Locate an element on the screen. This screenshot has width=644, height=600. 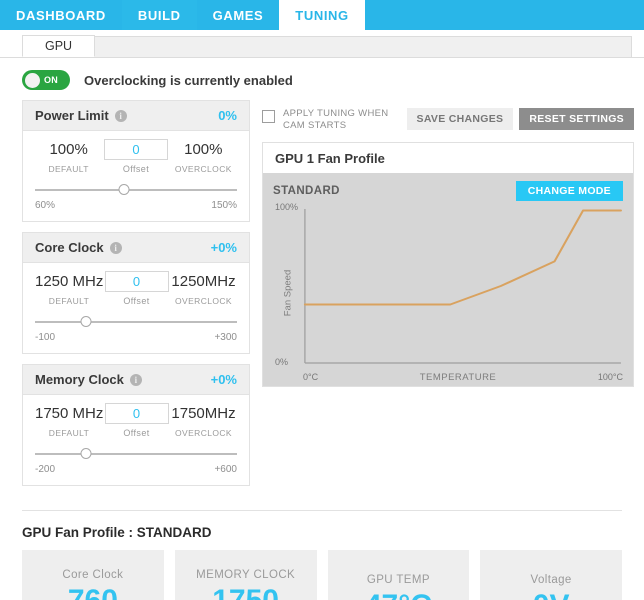
x-axis-title: TEMPERATURE is located at coordinates (458, 377).